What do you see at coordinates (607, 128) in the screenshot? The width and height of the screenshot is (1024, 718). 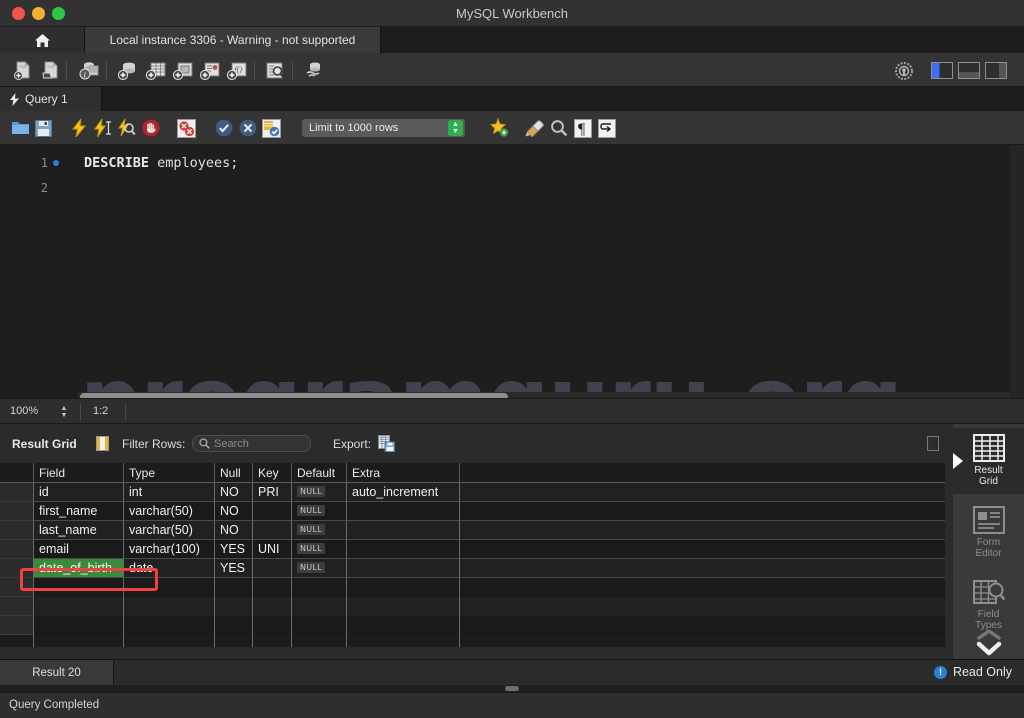 I see `toggle-word-wrap-icon` at bounding box center [607, 128].